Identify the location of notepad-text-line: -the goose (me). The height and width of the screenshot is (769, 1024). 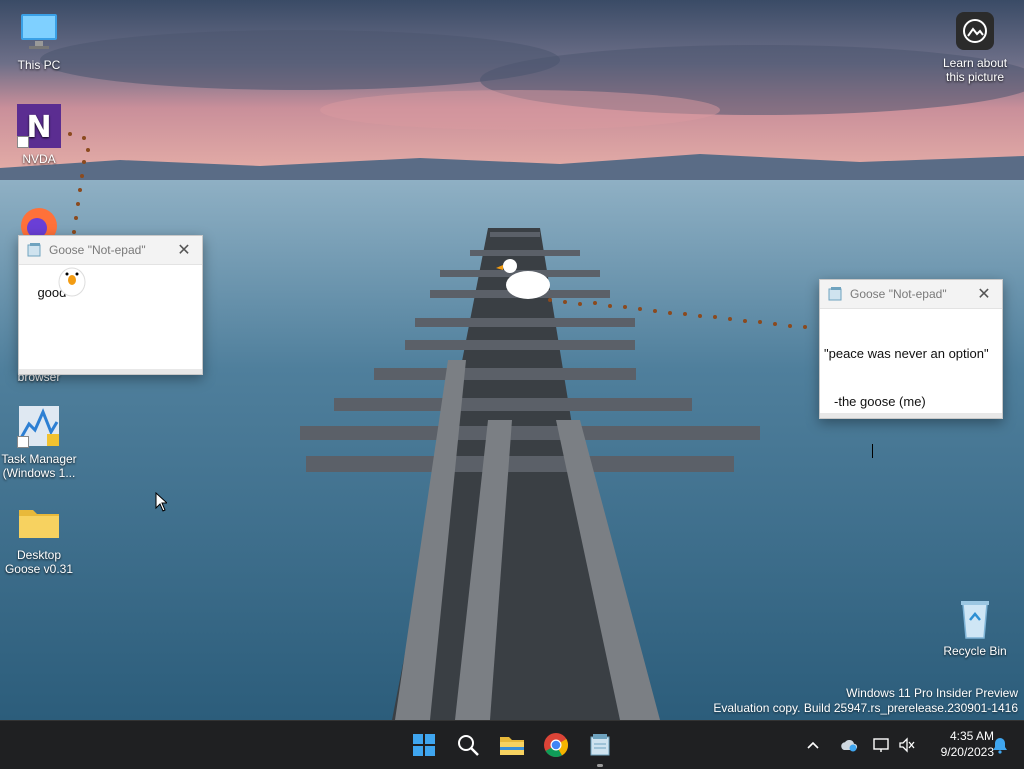
(880, 401).